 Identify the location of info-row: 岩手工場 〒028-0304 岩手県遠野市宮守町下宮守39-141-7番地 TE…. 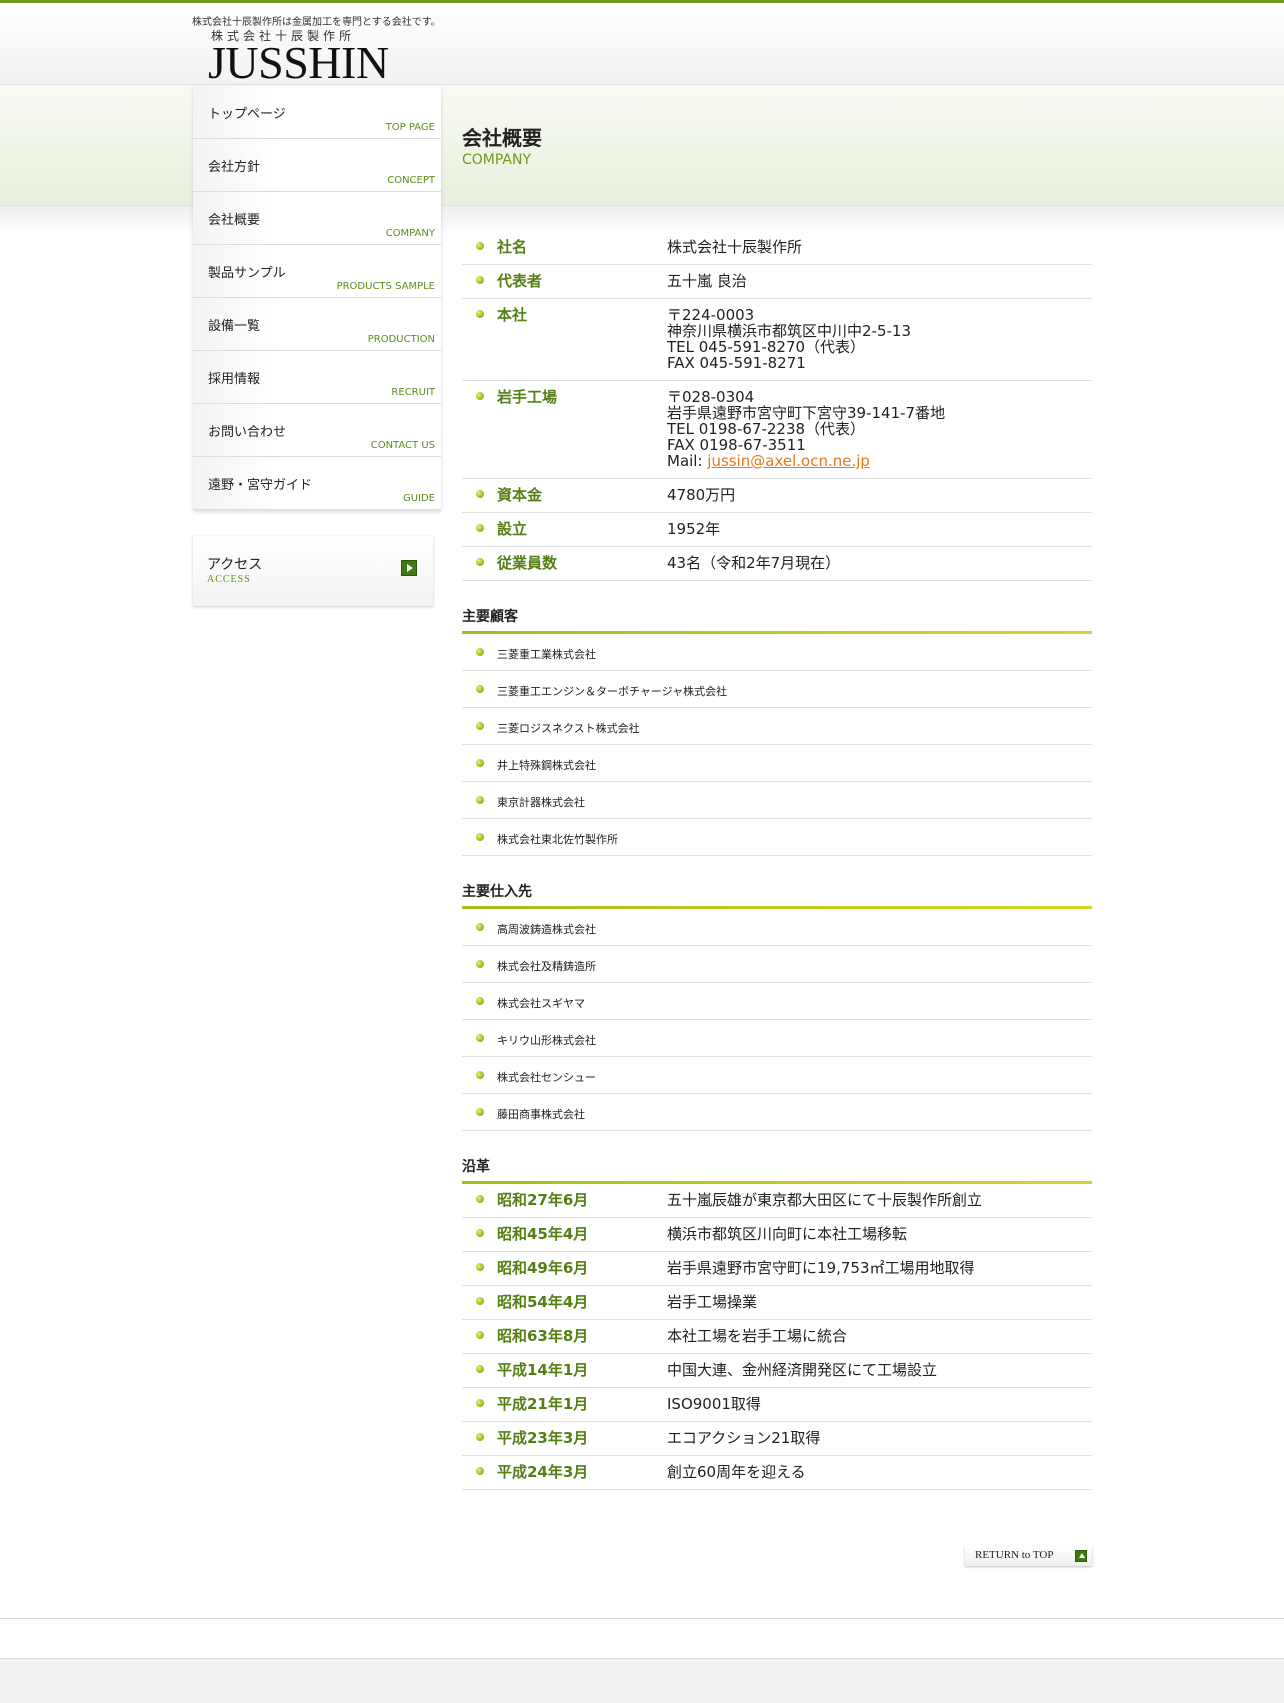
(777, 430).